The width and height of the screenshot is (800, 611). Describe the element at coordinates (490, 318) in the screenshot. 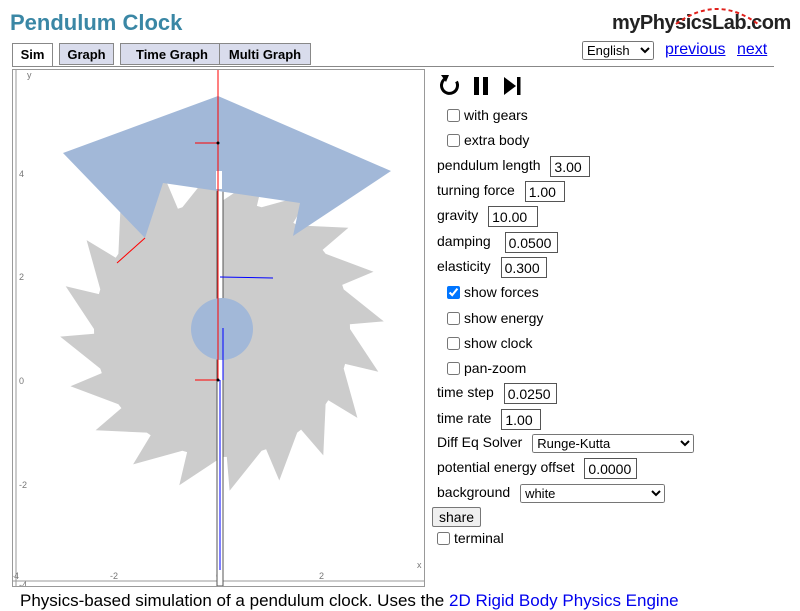

I see `show-energy-row: show energy` at that location.